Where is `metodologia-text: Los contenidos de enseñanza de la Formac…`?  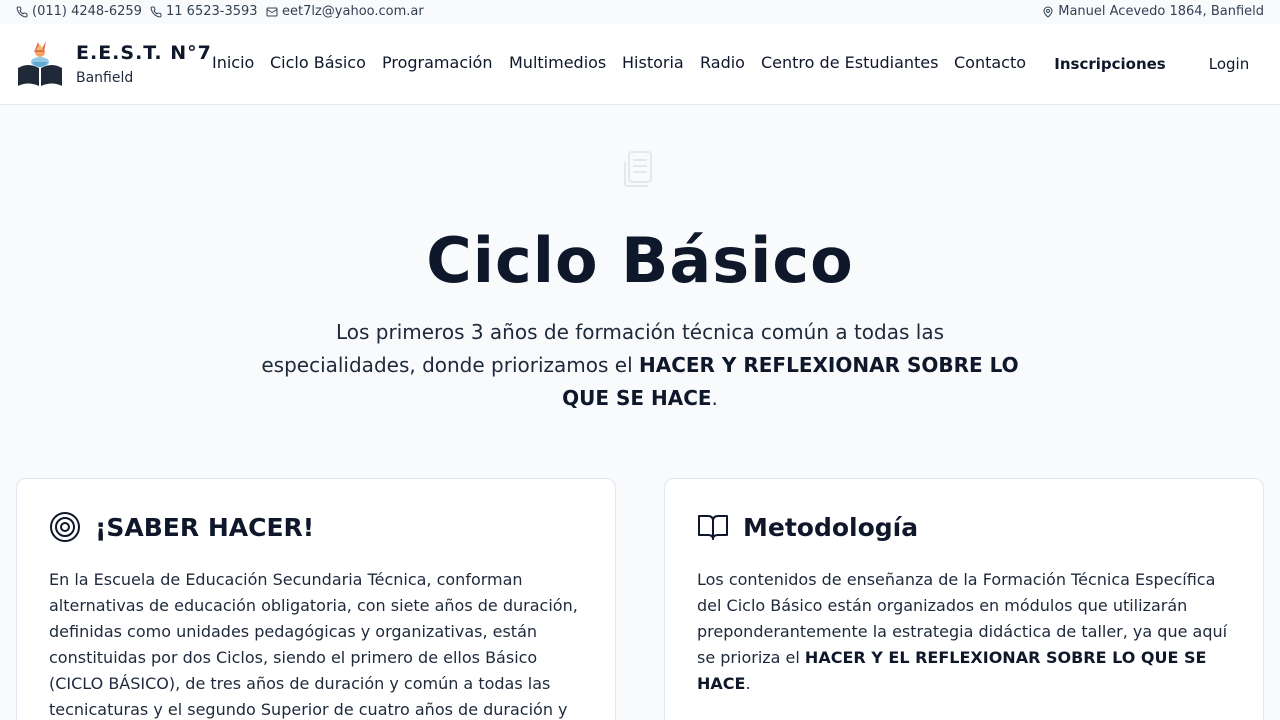 metodologia-text: Los contenidos de enseñanza de la Formac… is located at coordinates (967, 632).